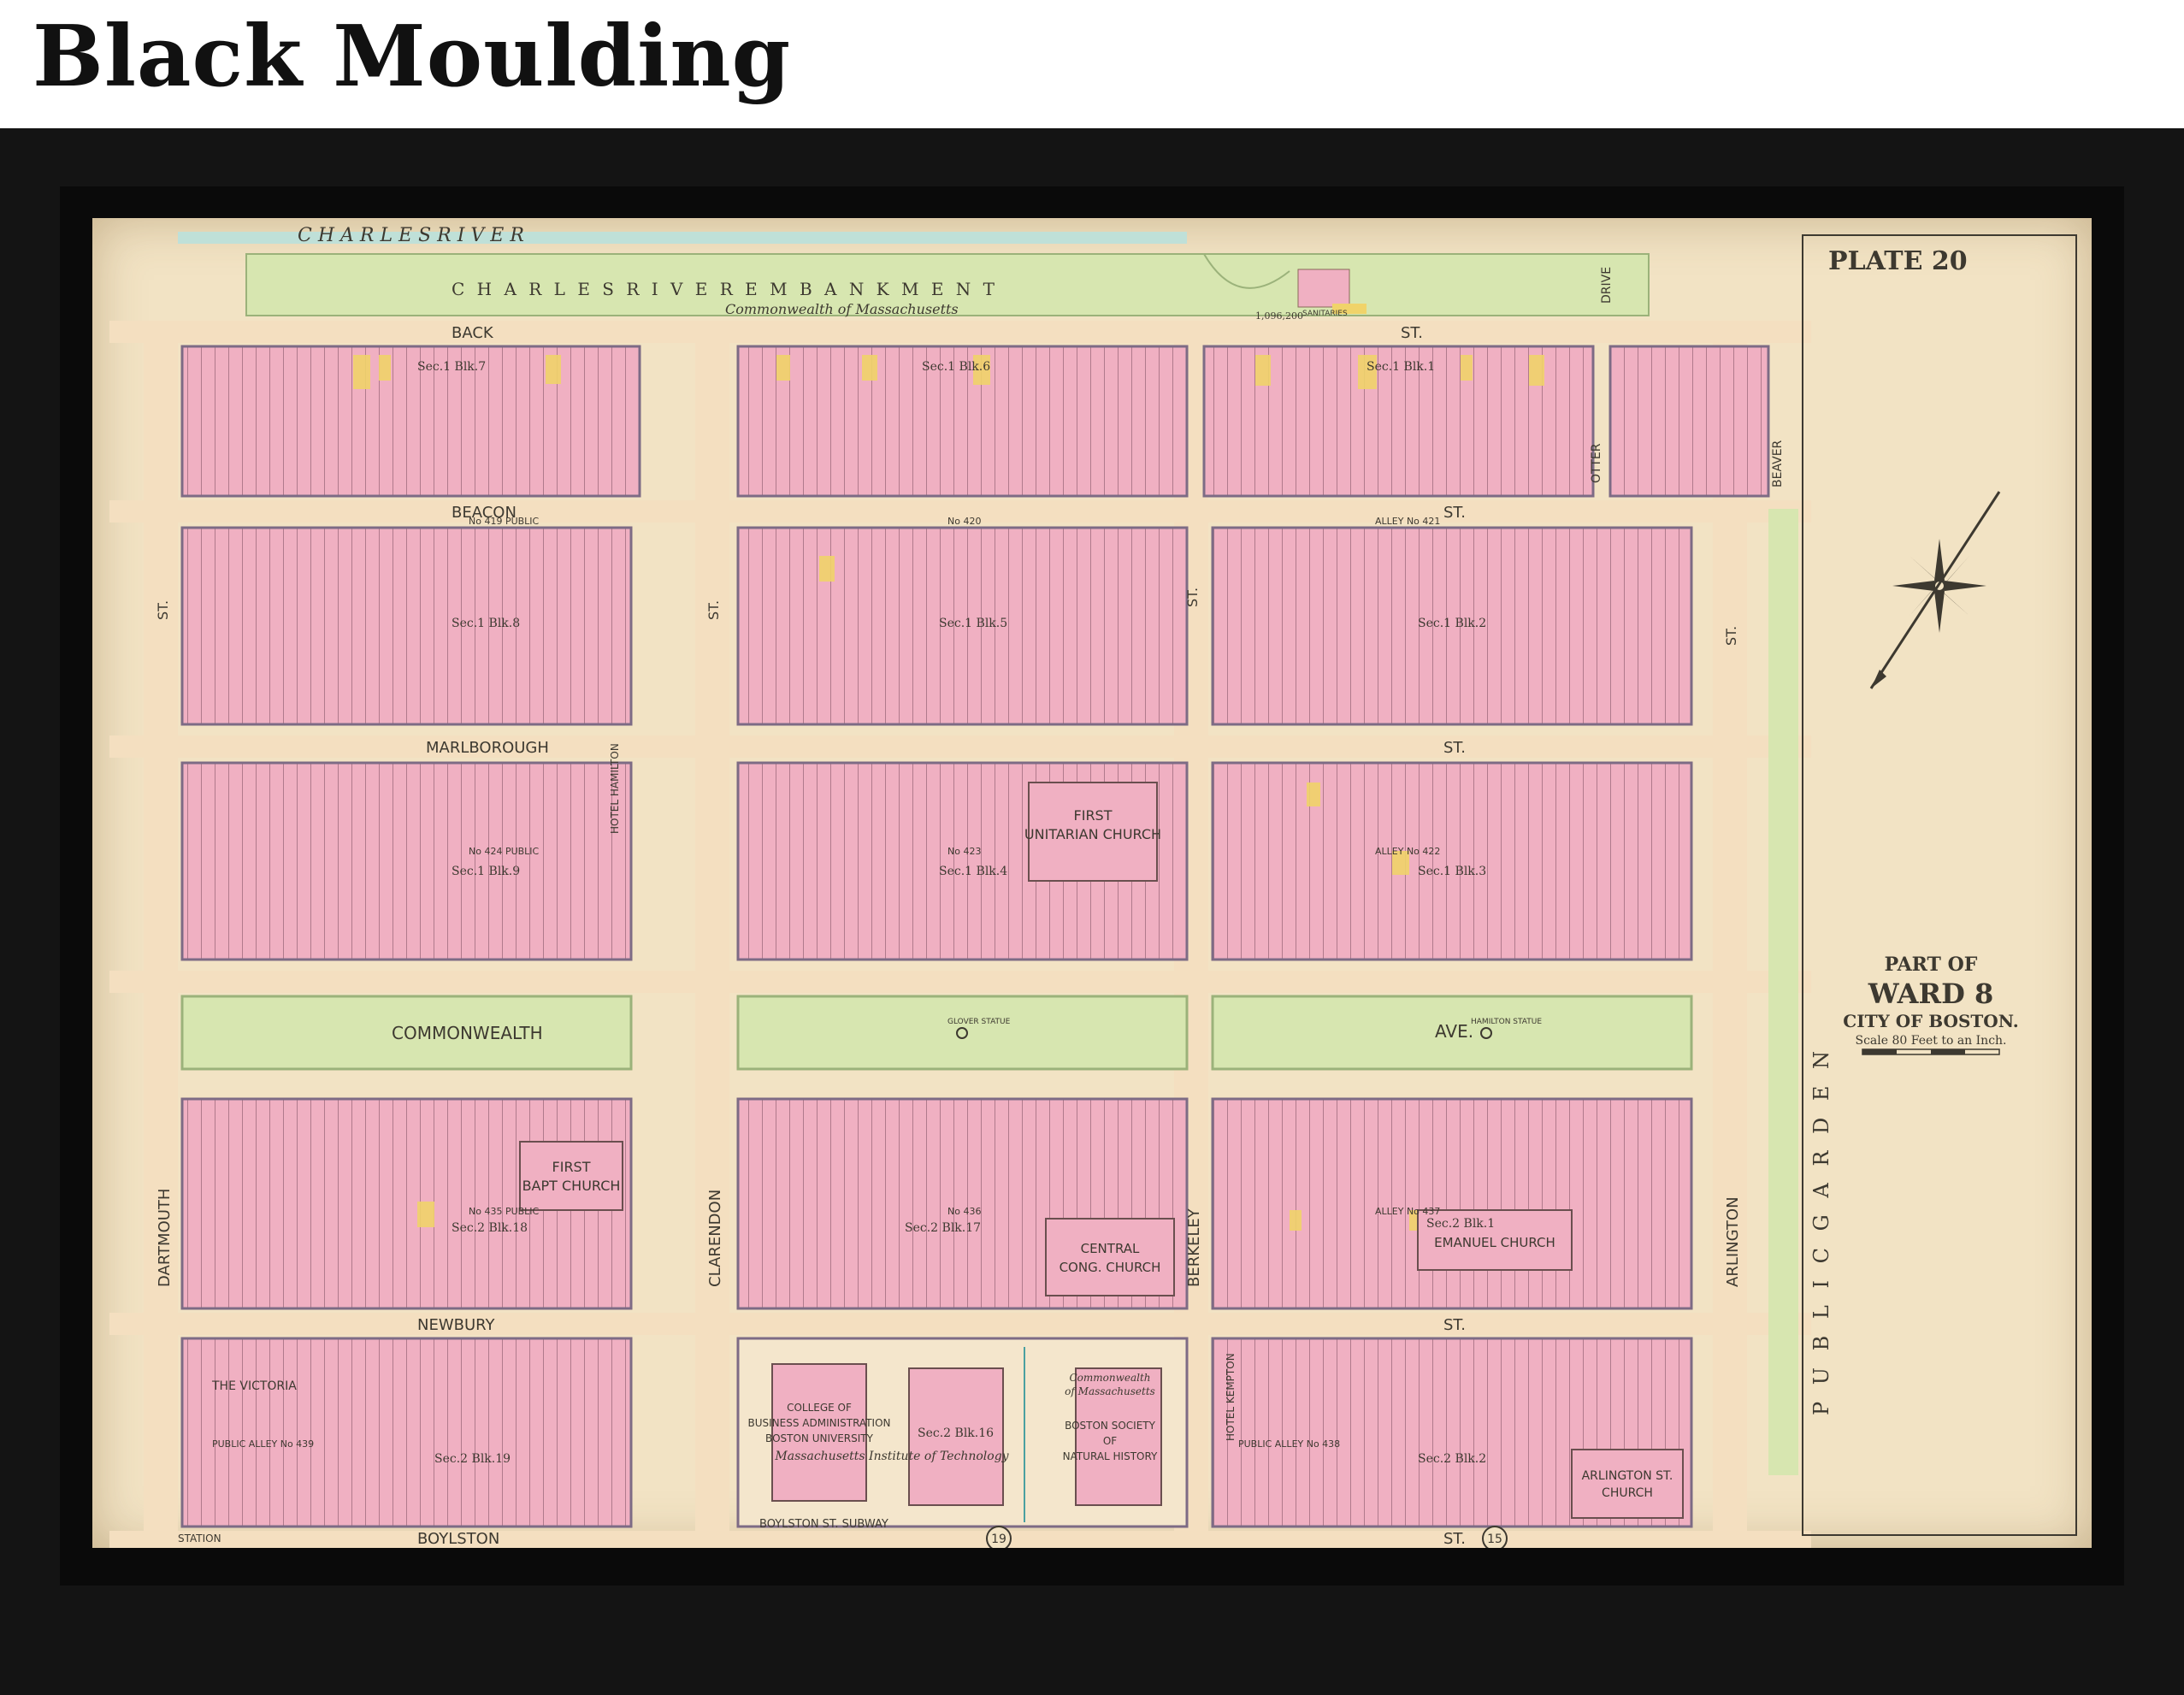 This screenshot has width=2184, height=1695. What do you see at coordinates (1930, 993) in the screenshot?
I see `ward-label: WARD 8` at bounding box center [1930, 993].